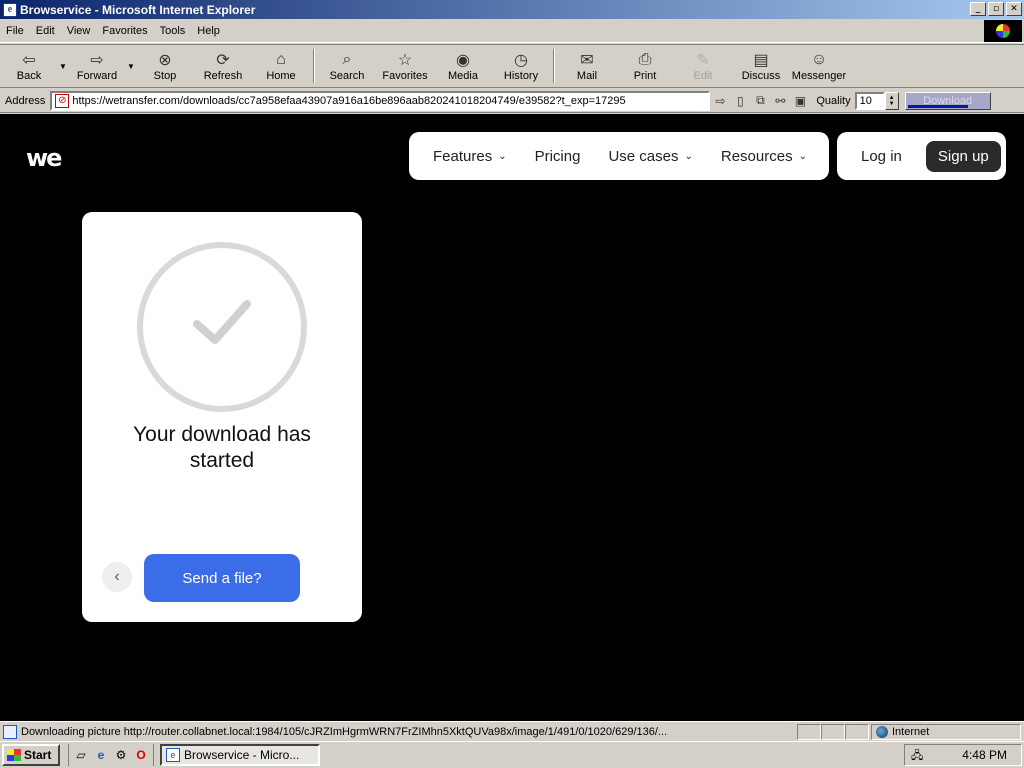 The width and height of the screenshot is (1024, 768). Describe the element at coordinates (869, 100) in the screenshot. I see `quality-input: 10` at that location.